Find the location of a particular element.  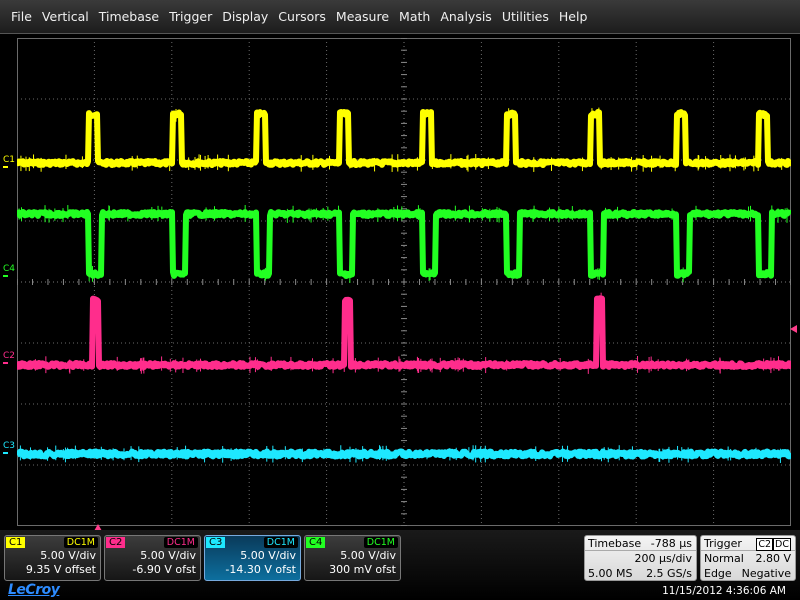

menu-analysis: Analysis is located at coordinates (466, 17).